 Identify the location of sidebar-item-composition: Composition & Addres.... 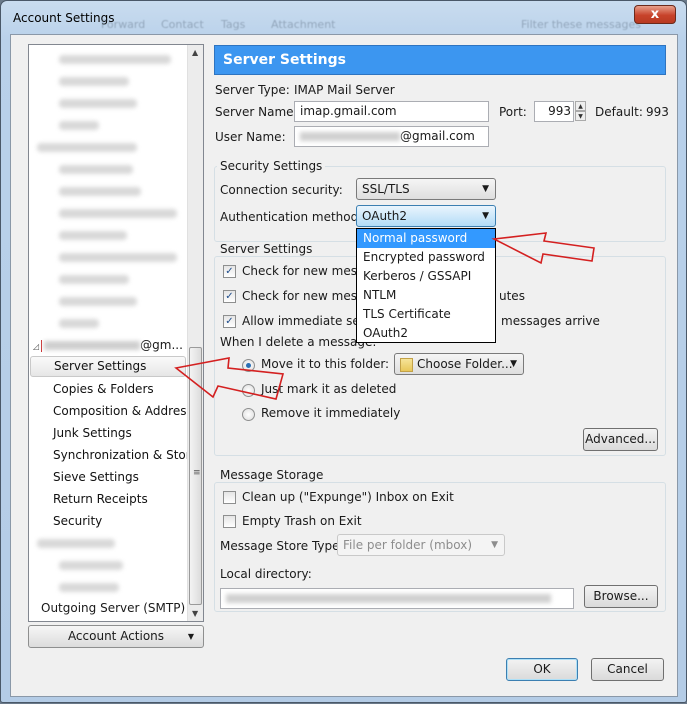
(125, 411).